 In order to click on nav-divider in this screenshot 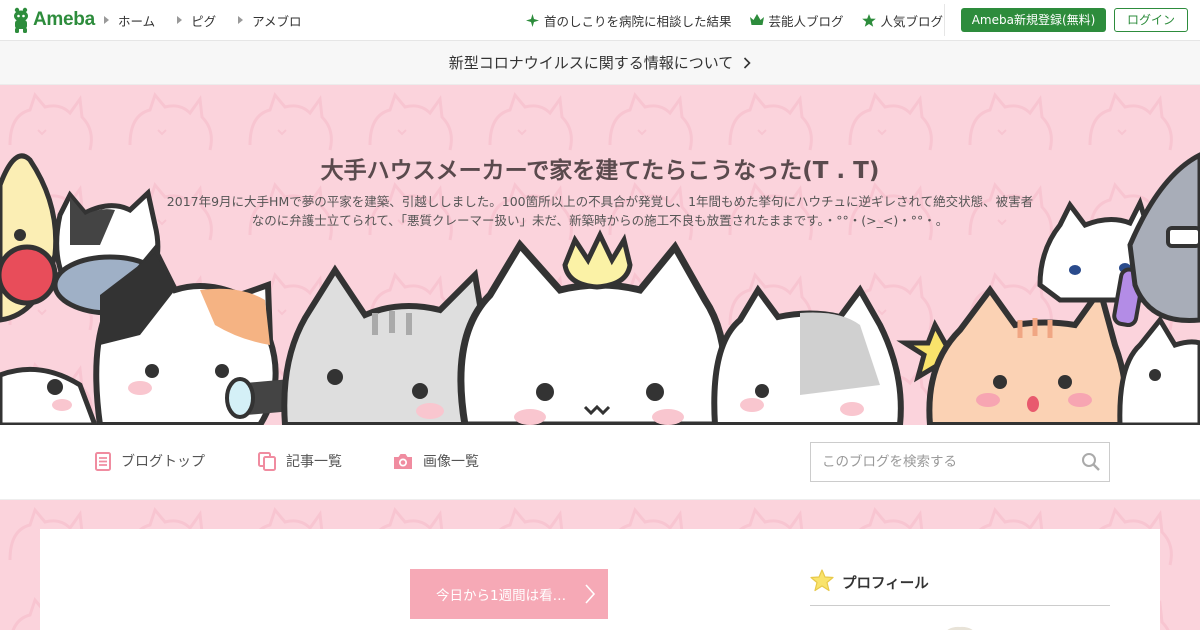, I will do `click(944, 20)`.